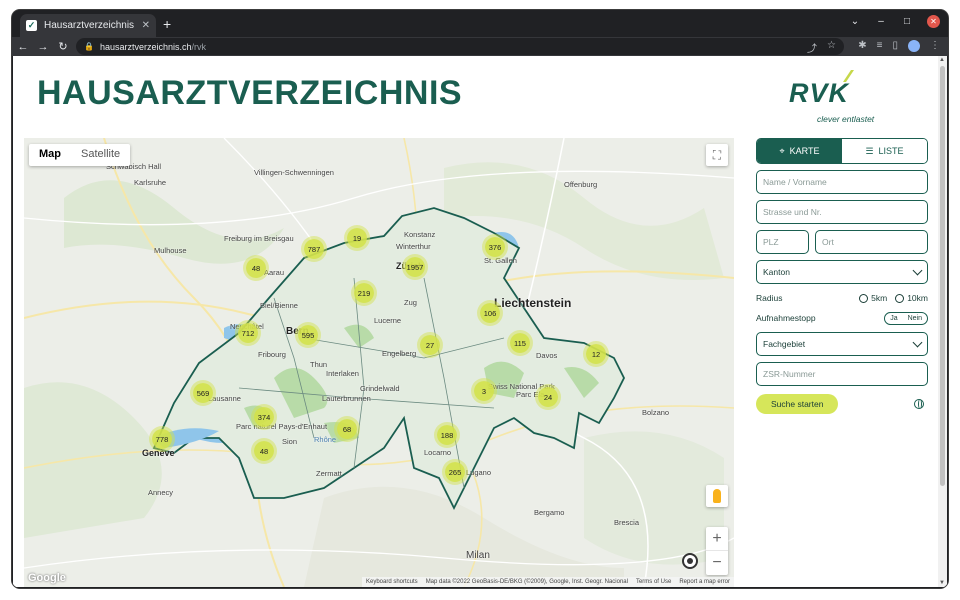  I want to click on my-location-icon, so click(690, 561).